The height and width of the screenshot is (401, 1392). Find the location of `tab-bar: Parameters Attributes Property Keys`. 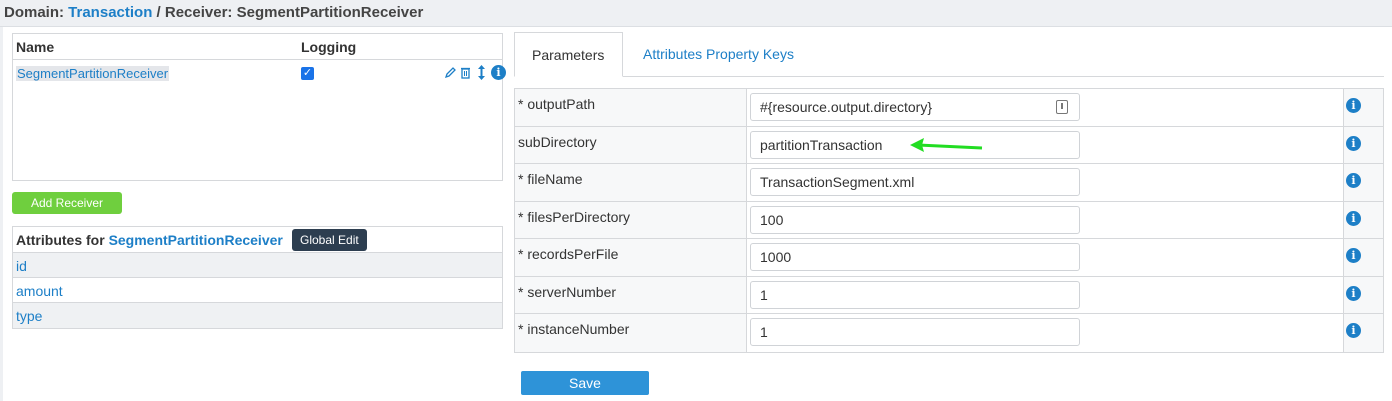

tab-bar: Parameters Attributes Property Keys is located at coordinates (949, 54).